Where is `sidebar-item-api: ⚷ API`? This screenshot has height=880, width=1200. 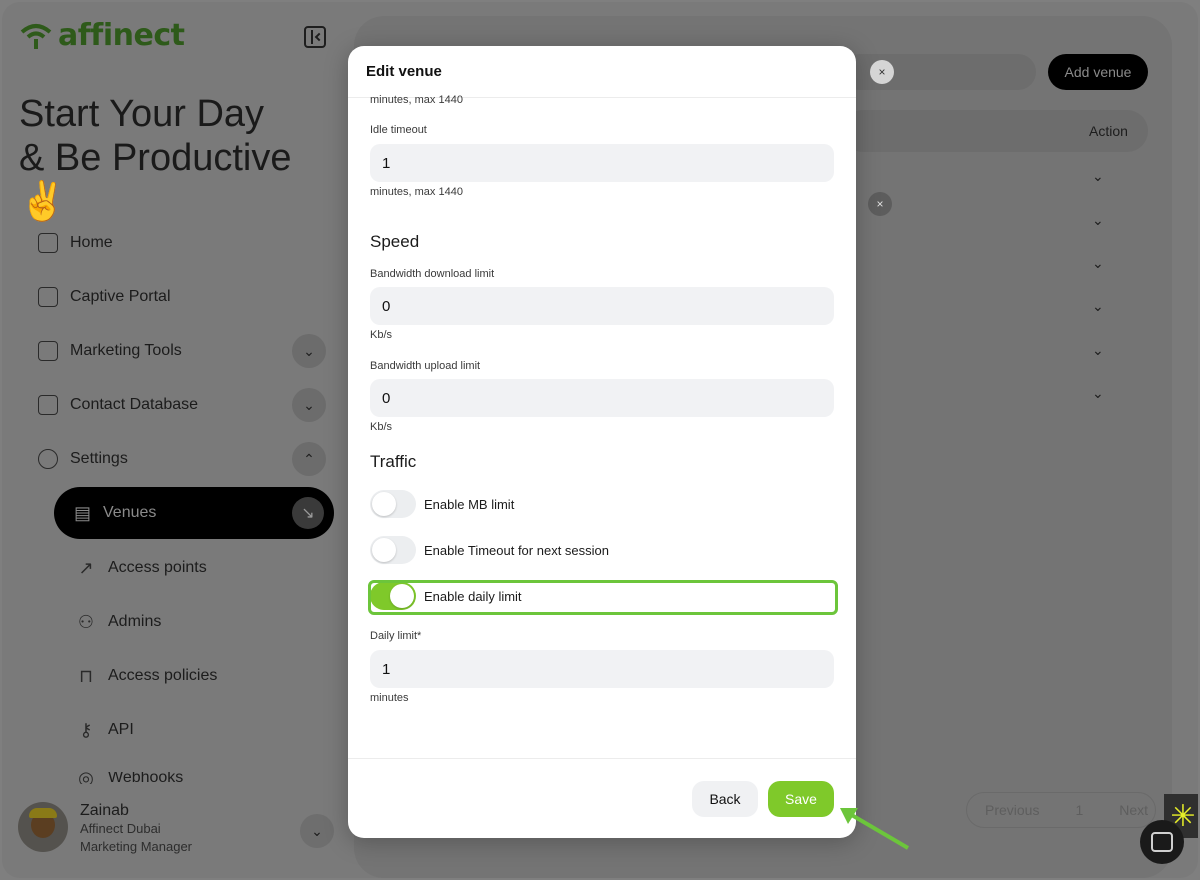 sidebar-item-api: ⚷ API is located at coordinates (105, 730).